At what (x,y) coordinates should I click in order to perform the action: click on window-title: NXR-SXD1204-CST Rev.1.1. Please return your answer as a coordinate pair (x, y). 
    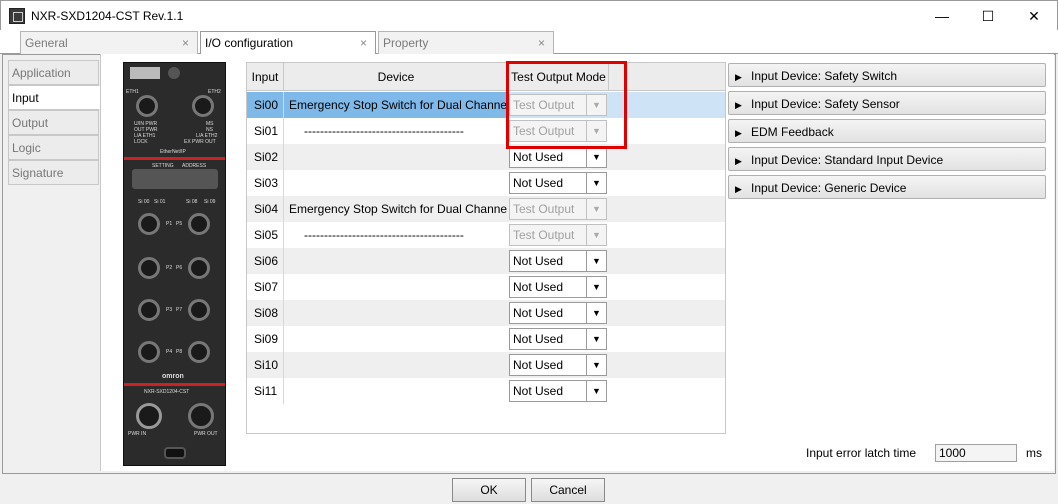
    Looking at the image, I should click on (107, 16).